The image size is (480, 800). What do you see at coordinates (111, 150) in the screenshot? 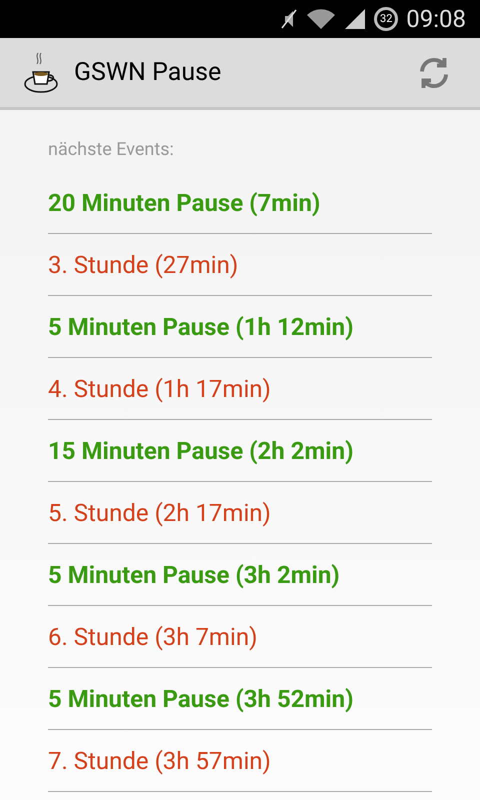
I see `section-label: nächste Events:` at bounding box center [111, 150].